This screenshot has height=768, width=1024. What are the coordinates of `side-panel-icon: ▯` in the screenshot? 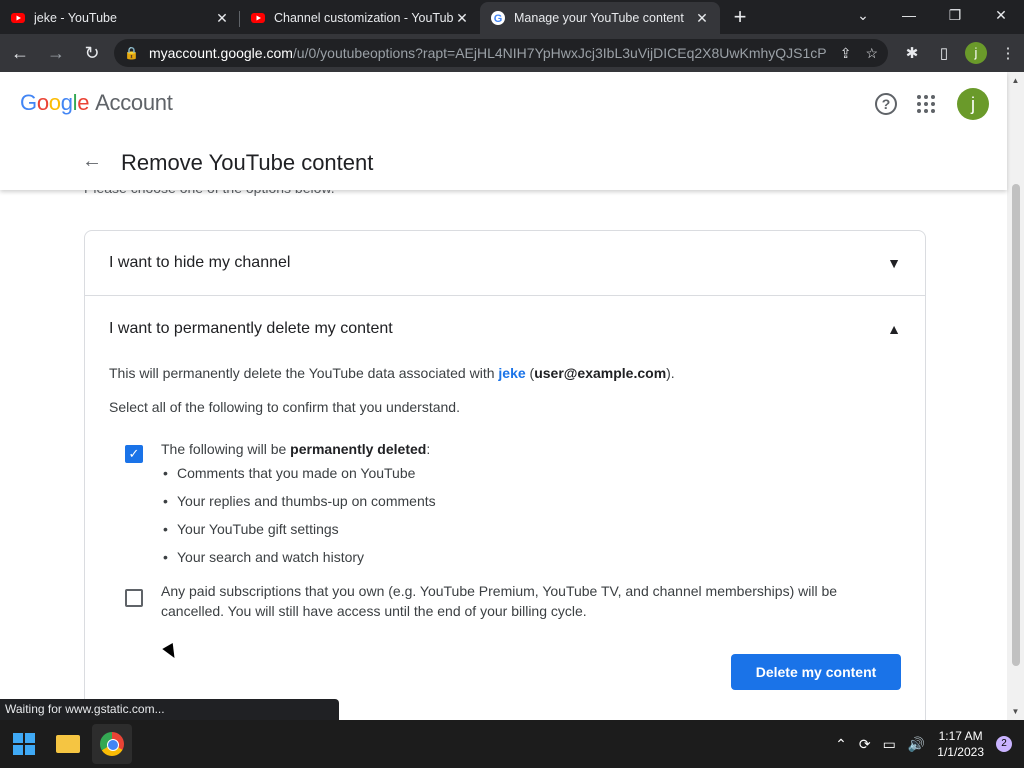 It's located at (944, 53).